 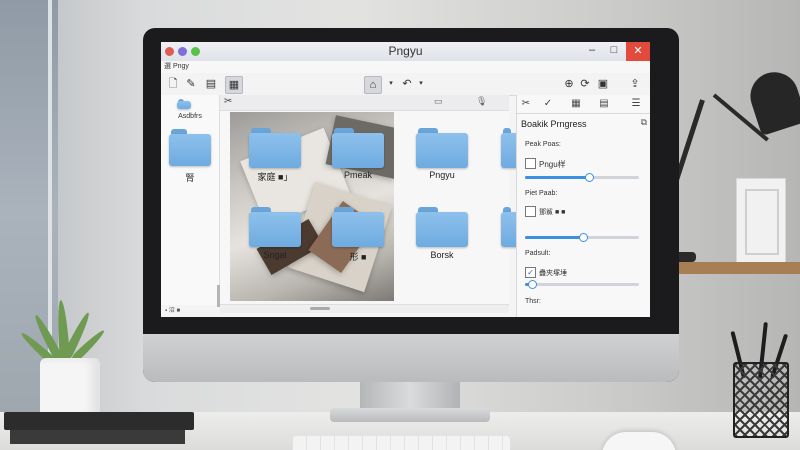 I want to click on tab-settings-icon: ☰, so click(x=636, y=104).